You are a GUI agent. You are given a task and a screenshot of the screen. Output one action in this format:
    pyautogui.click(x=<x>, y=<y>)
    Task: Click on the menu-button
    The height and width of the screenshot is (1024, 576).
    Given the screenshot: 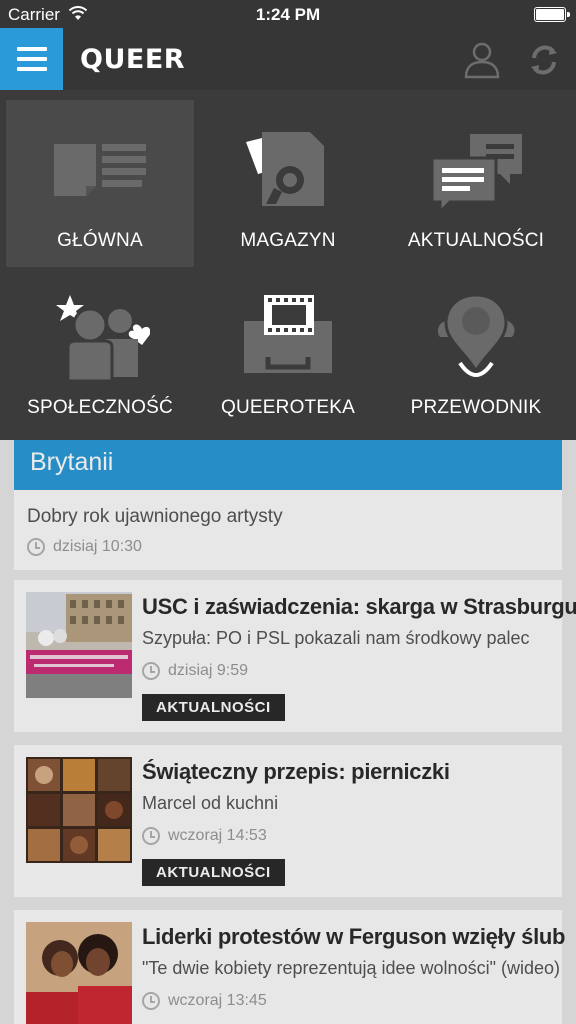 What is the action you would take?
    pyautogui.click(x=31, y=59)
    